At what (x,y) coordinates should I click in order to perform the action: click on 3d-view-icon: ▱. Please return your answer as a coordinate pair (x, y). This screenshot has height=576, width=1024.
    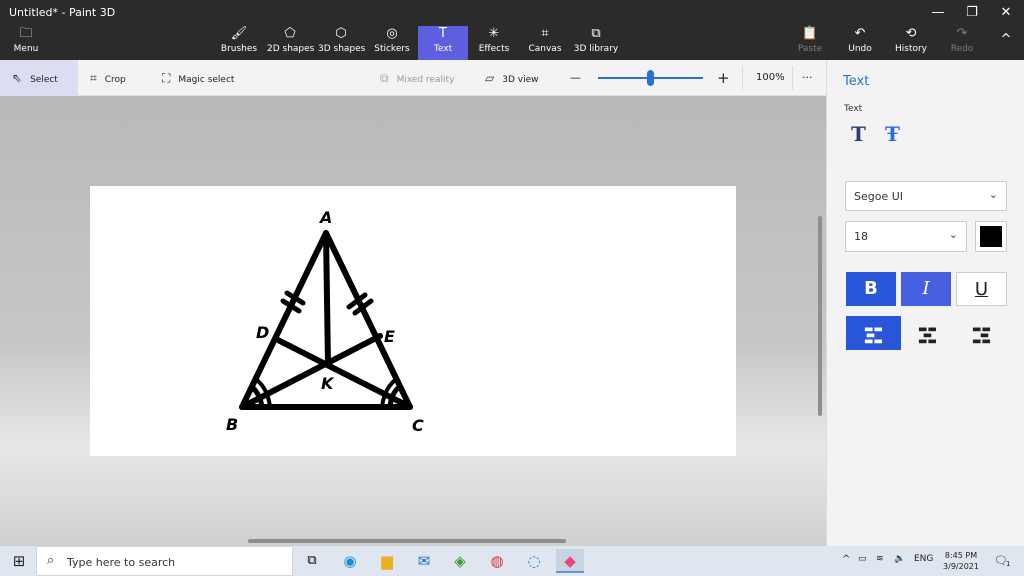
    Looking at the image, I should click on (490, 78).